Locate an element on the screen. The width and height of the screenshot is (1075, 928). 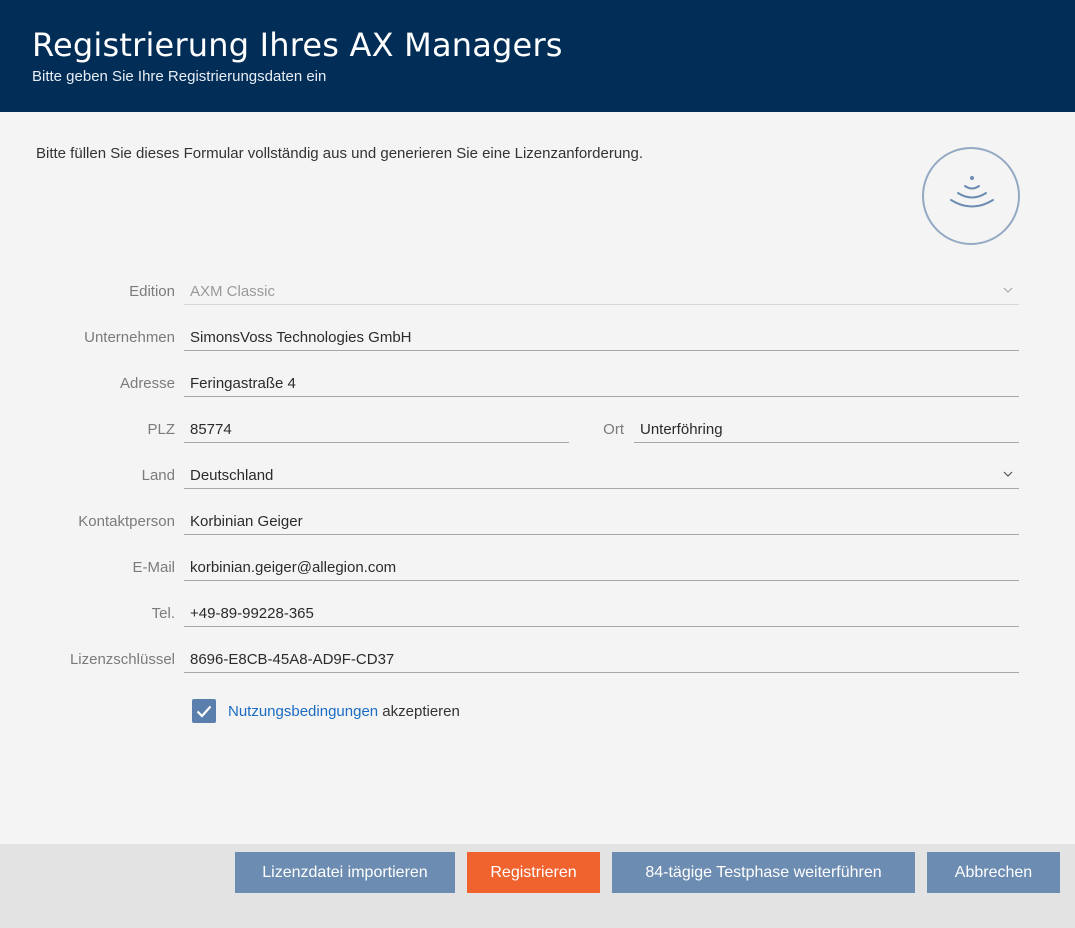
terms-link: Nutzungsbedingungen is located at coordinates (303, 711).